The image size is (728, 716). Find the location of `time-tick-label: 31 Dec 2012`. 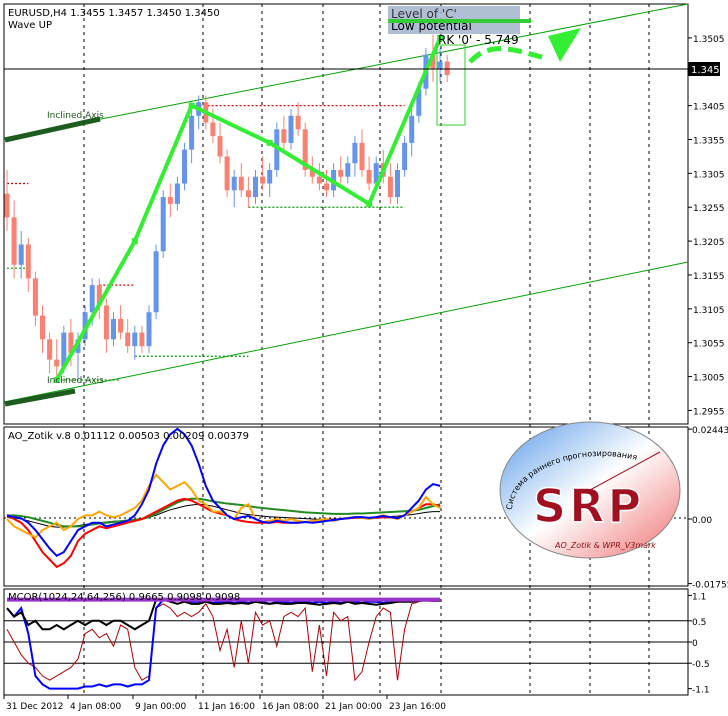

time-tick-label: 31 Dec 2012 is located at coordinates (35, 707).